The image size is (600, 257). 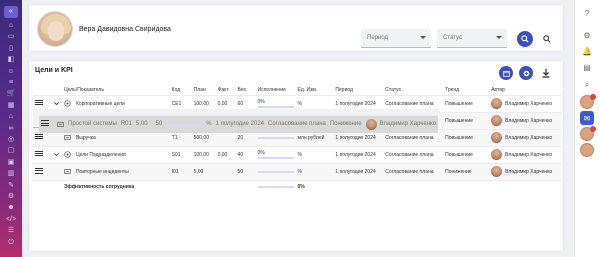 I want to click on list-icon: ≡, so click(x=11, y=83).